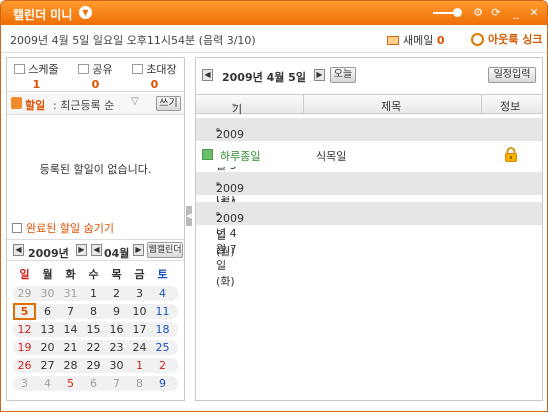 This screenshot has width=548, height=412. Describe the element at coordinates (47, 347) in the screenshot. I see `calendar-day: 20` at that location.